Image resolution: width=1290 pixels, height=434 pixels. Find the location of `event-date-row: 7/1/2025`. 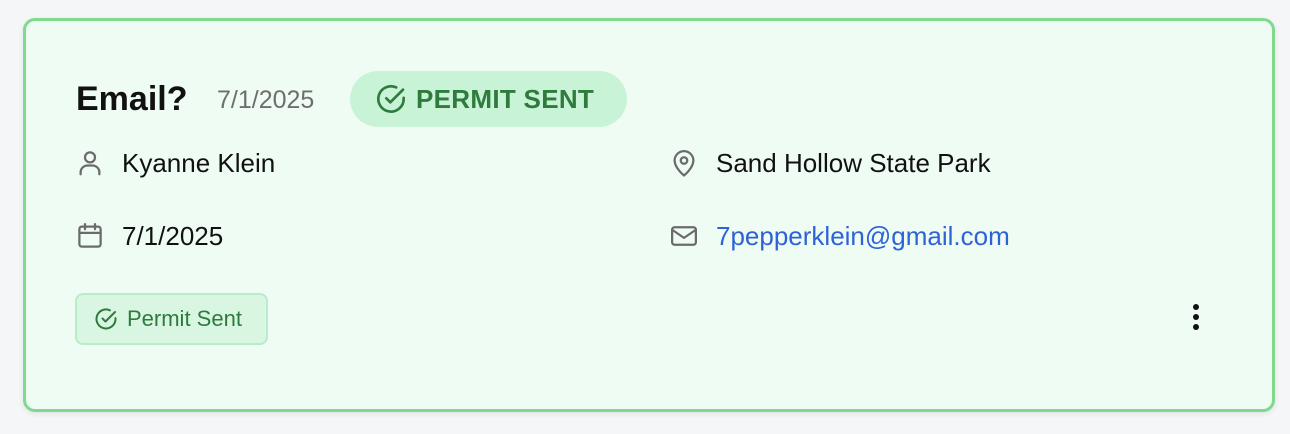

event-date-row: 7/1/2025 is located at coordinates (148, 236).